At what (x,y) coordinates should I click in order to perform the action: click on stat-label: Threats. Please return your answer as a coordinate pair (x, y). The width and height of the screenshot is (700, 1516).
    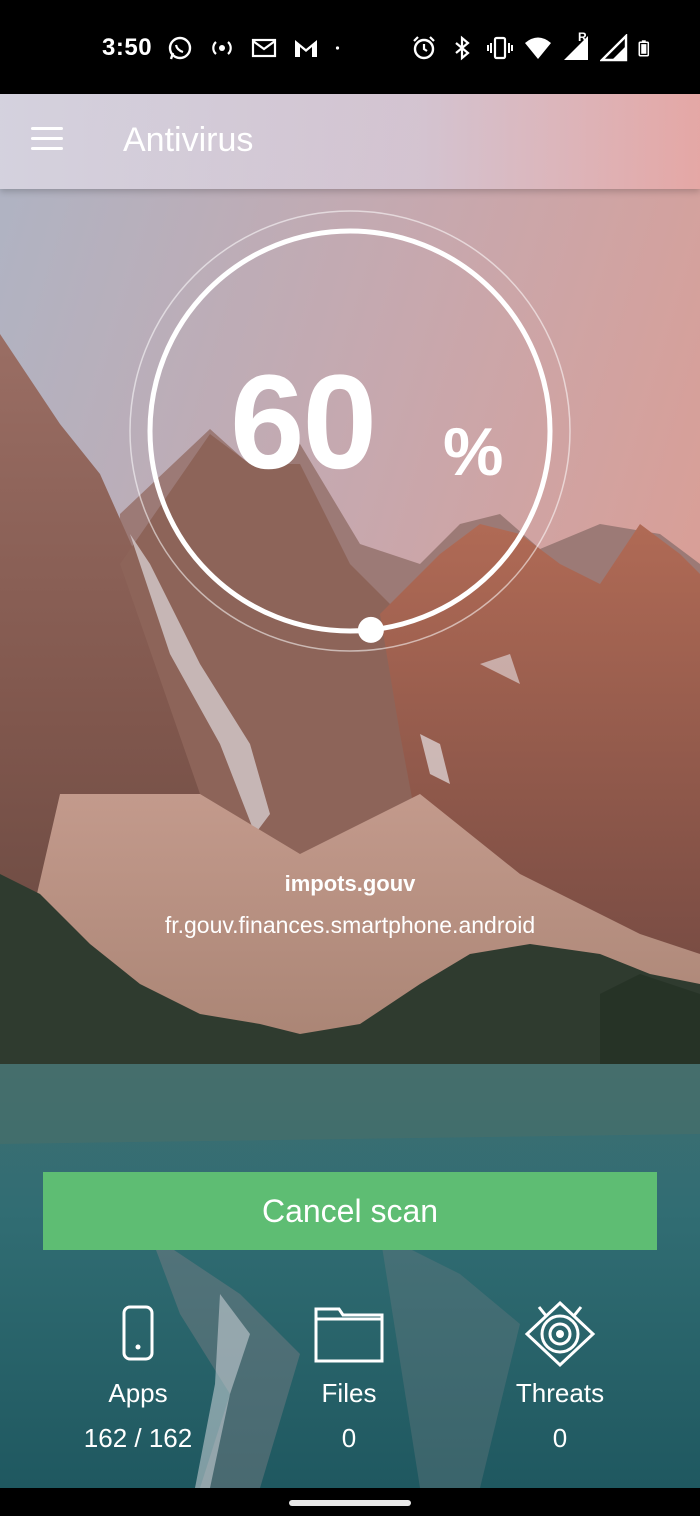
    Looking at the image, I should click on (560, 1393).